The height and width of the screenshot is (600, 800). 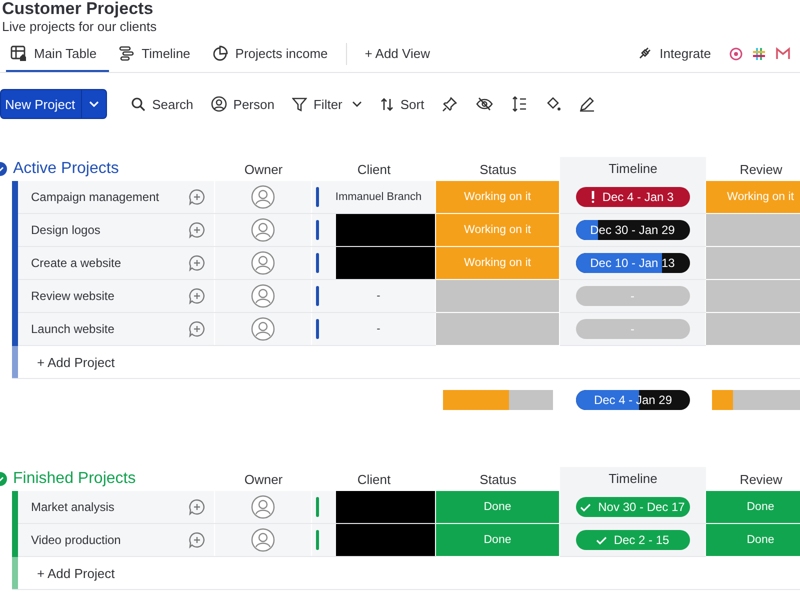 I want to click on timeline-pill: Dec 4 - Jan 3, so click(x=633, y=197).